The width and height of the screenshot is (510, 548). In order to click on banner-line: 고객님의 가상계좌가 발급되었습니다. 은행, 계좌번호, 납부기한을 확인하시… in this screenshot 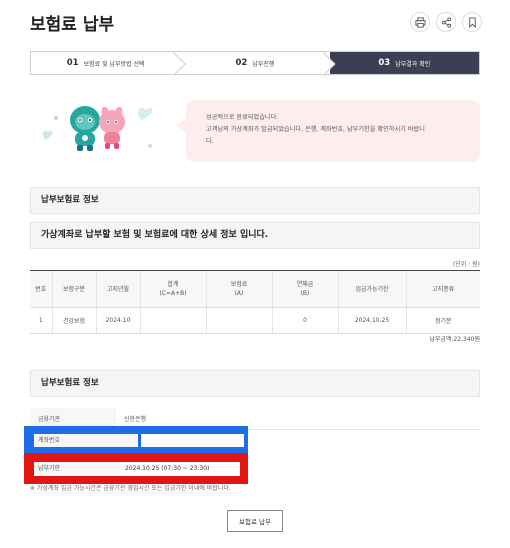, I will do `click(315, 129)`.